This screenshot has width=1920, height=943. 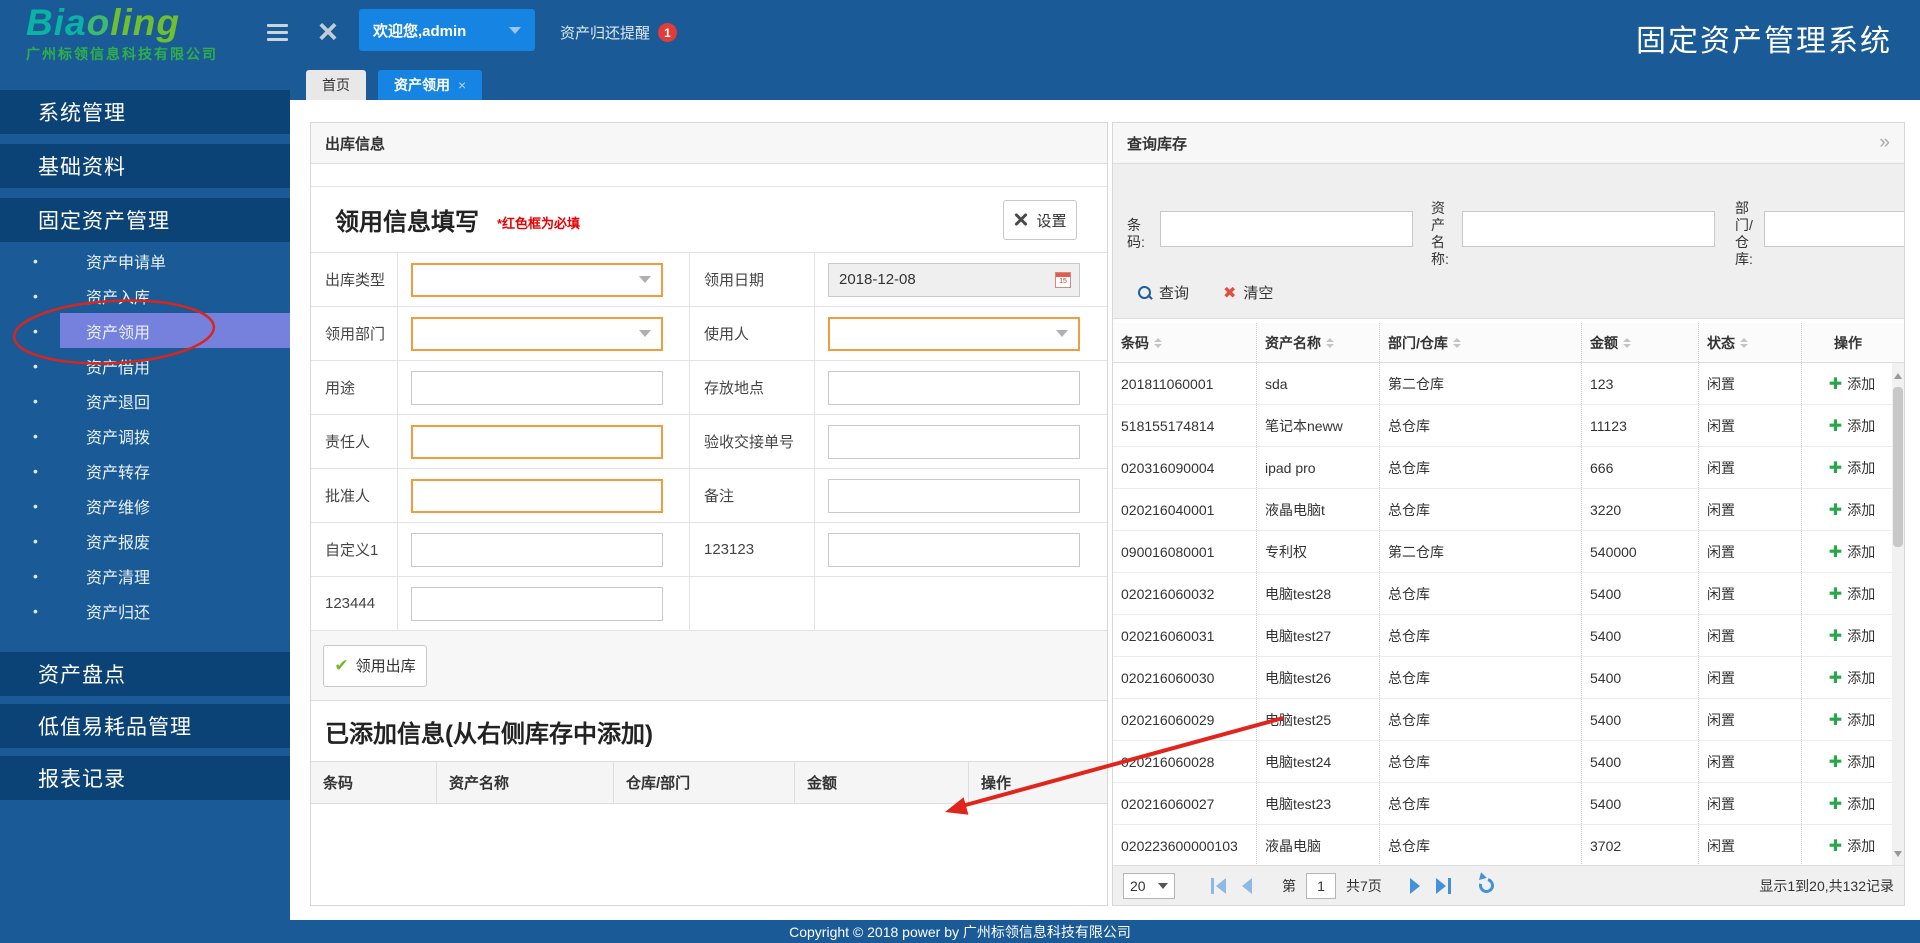 I want to click on sidebar-item: 资产退回, so click(x=145, y=400).